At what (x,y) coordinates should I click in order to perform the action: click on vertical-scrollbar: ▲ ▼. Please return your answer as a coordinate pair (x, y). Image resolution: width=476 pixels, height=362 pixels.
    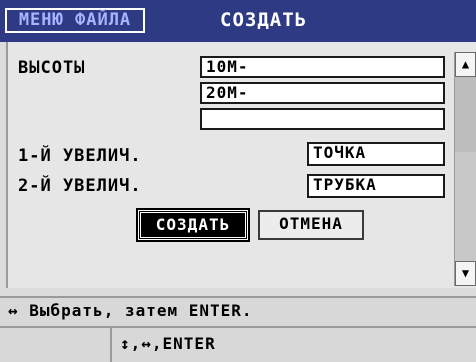
    Looking at the image, I should click on (465, 169).